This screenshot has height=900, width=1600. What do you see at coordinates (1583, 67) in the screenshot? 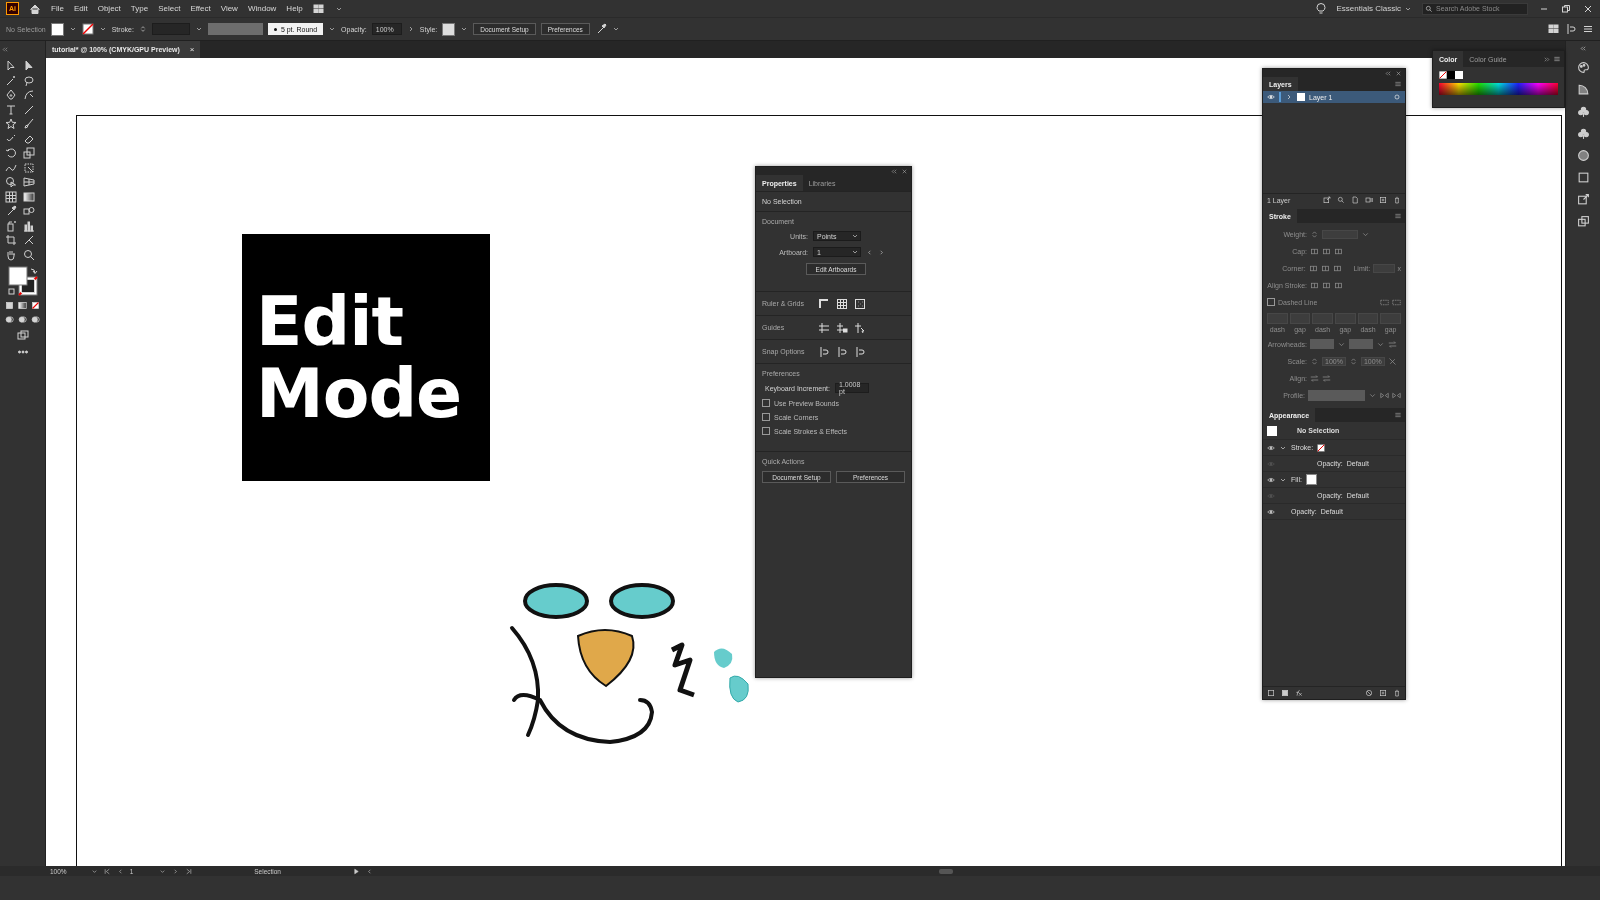
I see `palette-icon` at bounding box center [1583, 67].